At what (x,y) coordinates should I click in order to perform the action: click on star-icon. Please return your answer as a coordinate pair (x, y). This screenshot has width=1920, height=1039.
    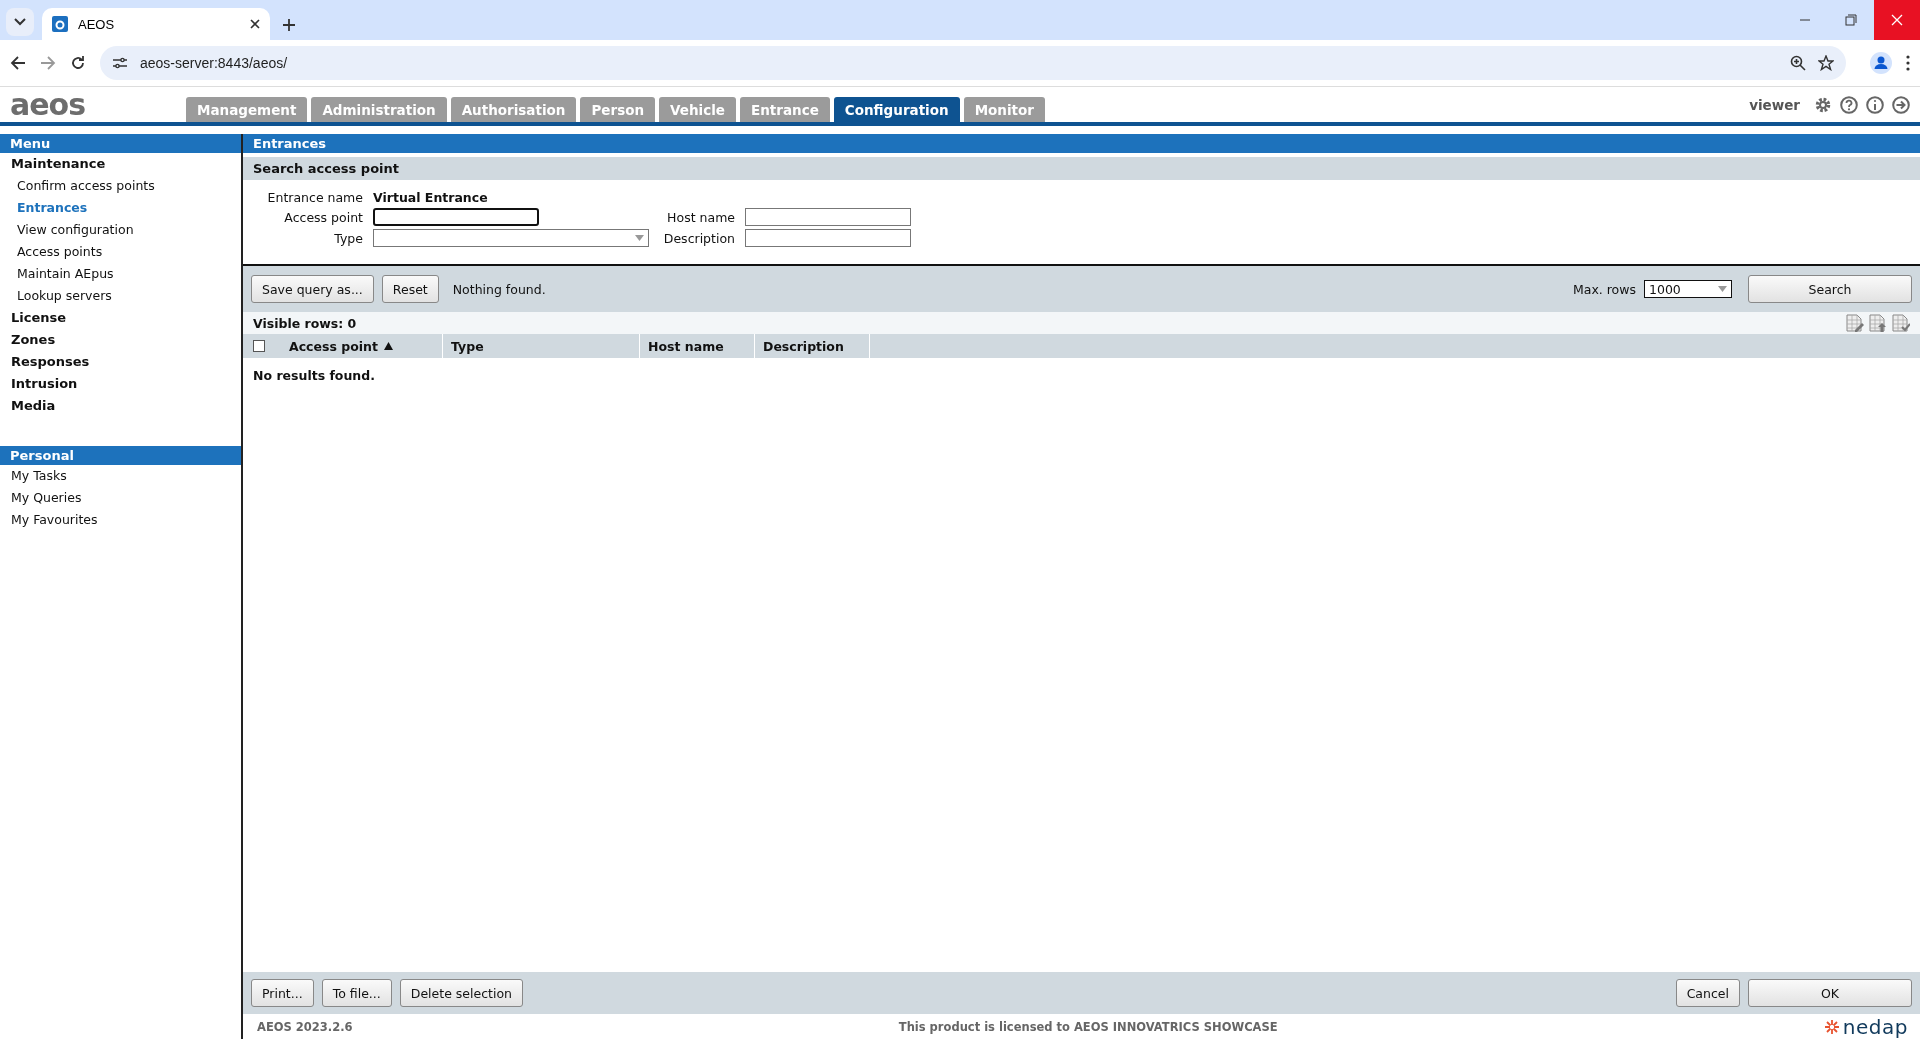
    Looking at the image, I should click on (1826, 63).